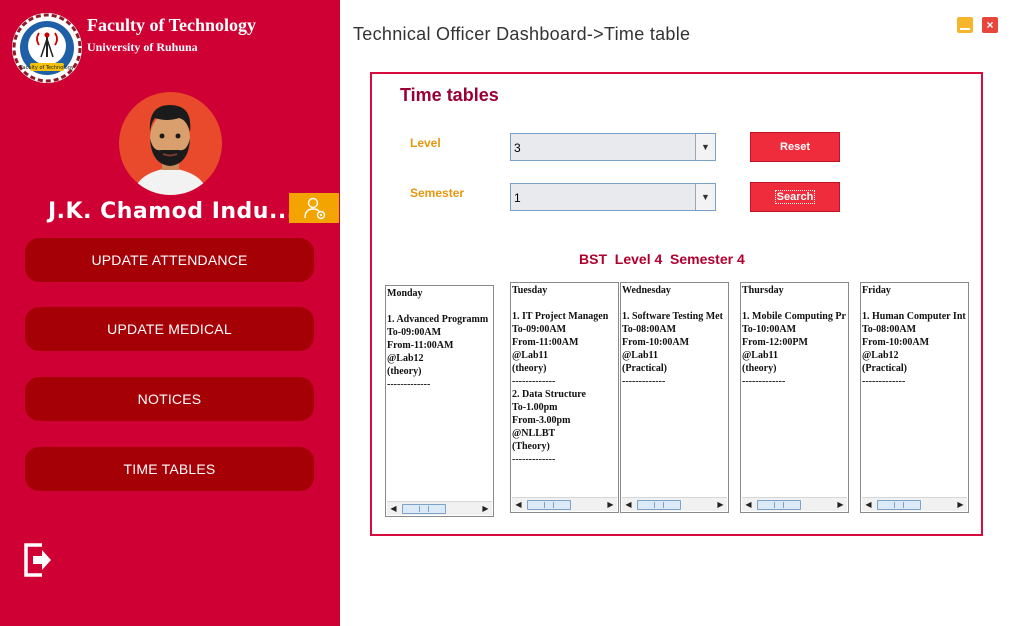 The height and width of the screenshot is (626, 1012). What do you see at coordinates (438, 319) in the screenshot?
I see `timetable-line: 1. Advanced Programm` at bounding box center [438, 319].